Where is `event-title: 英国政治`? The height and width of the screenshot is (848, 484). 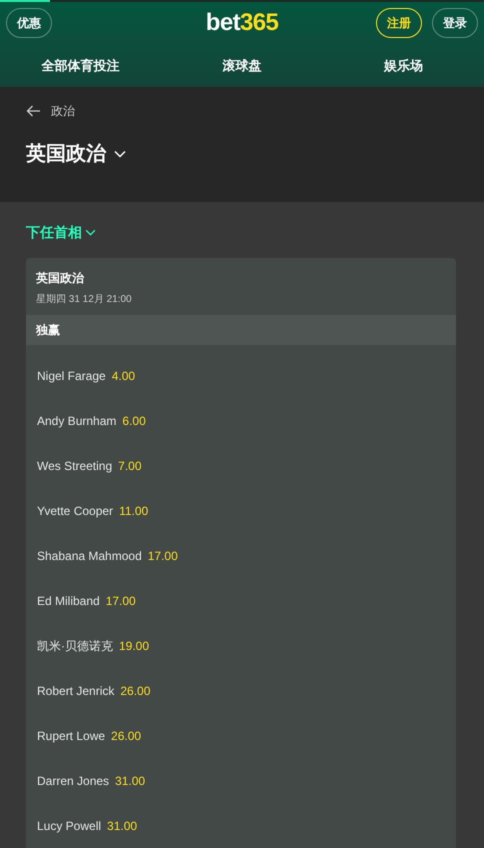 event-title: 英国政治 is located at coordinates (60, 278).